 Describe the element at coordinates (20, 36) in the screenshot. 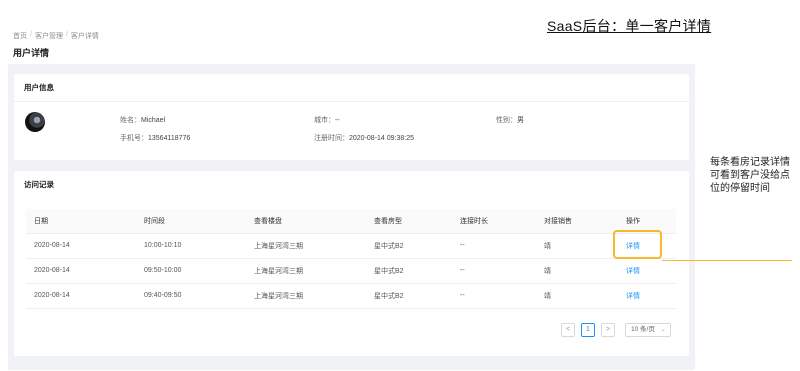

I see `breadcrumb-home: 首页` at that location.